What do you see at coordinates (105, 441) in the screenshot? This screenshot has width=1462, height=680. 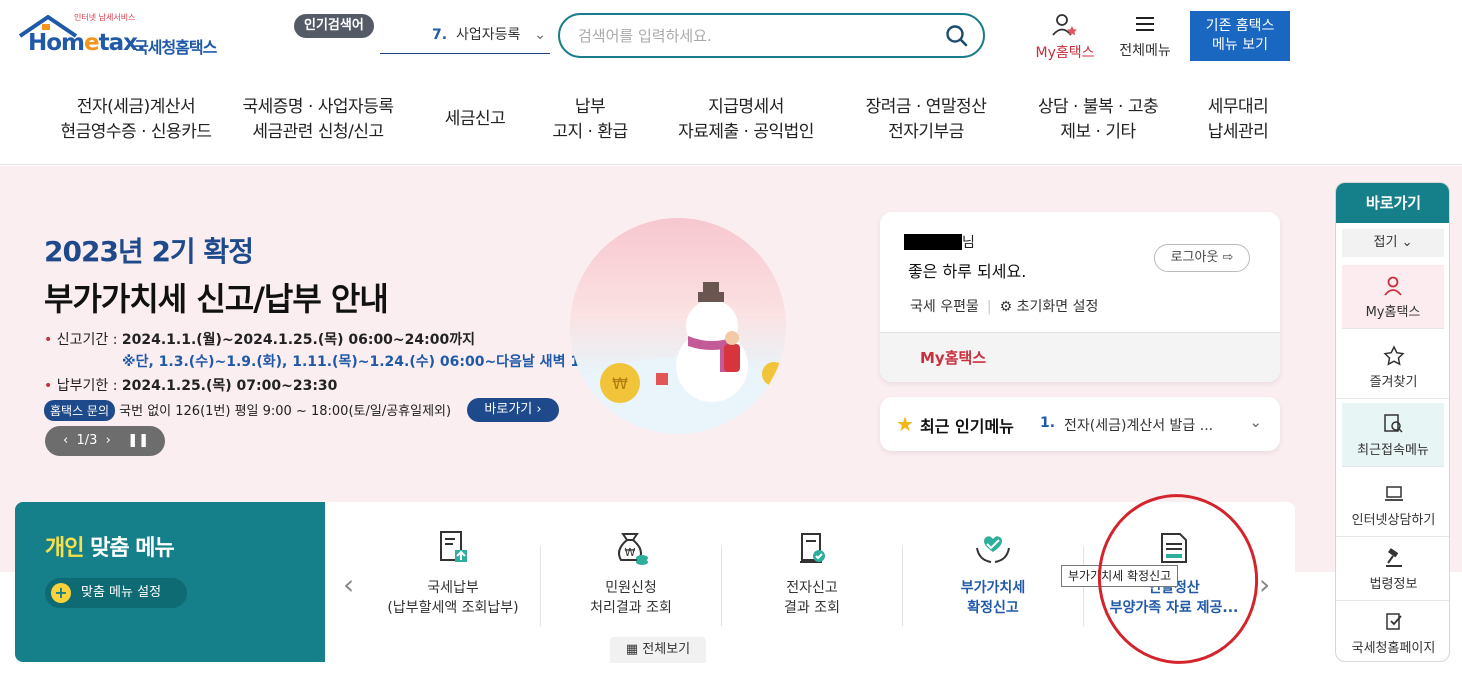 I see `banner-pager: ‹ 1/3 › ❚❚` at bounding box center [105, 441].